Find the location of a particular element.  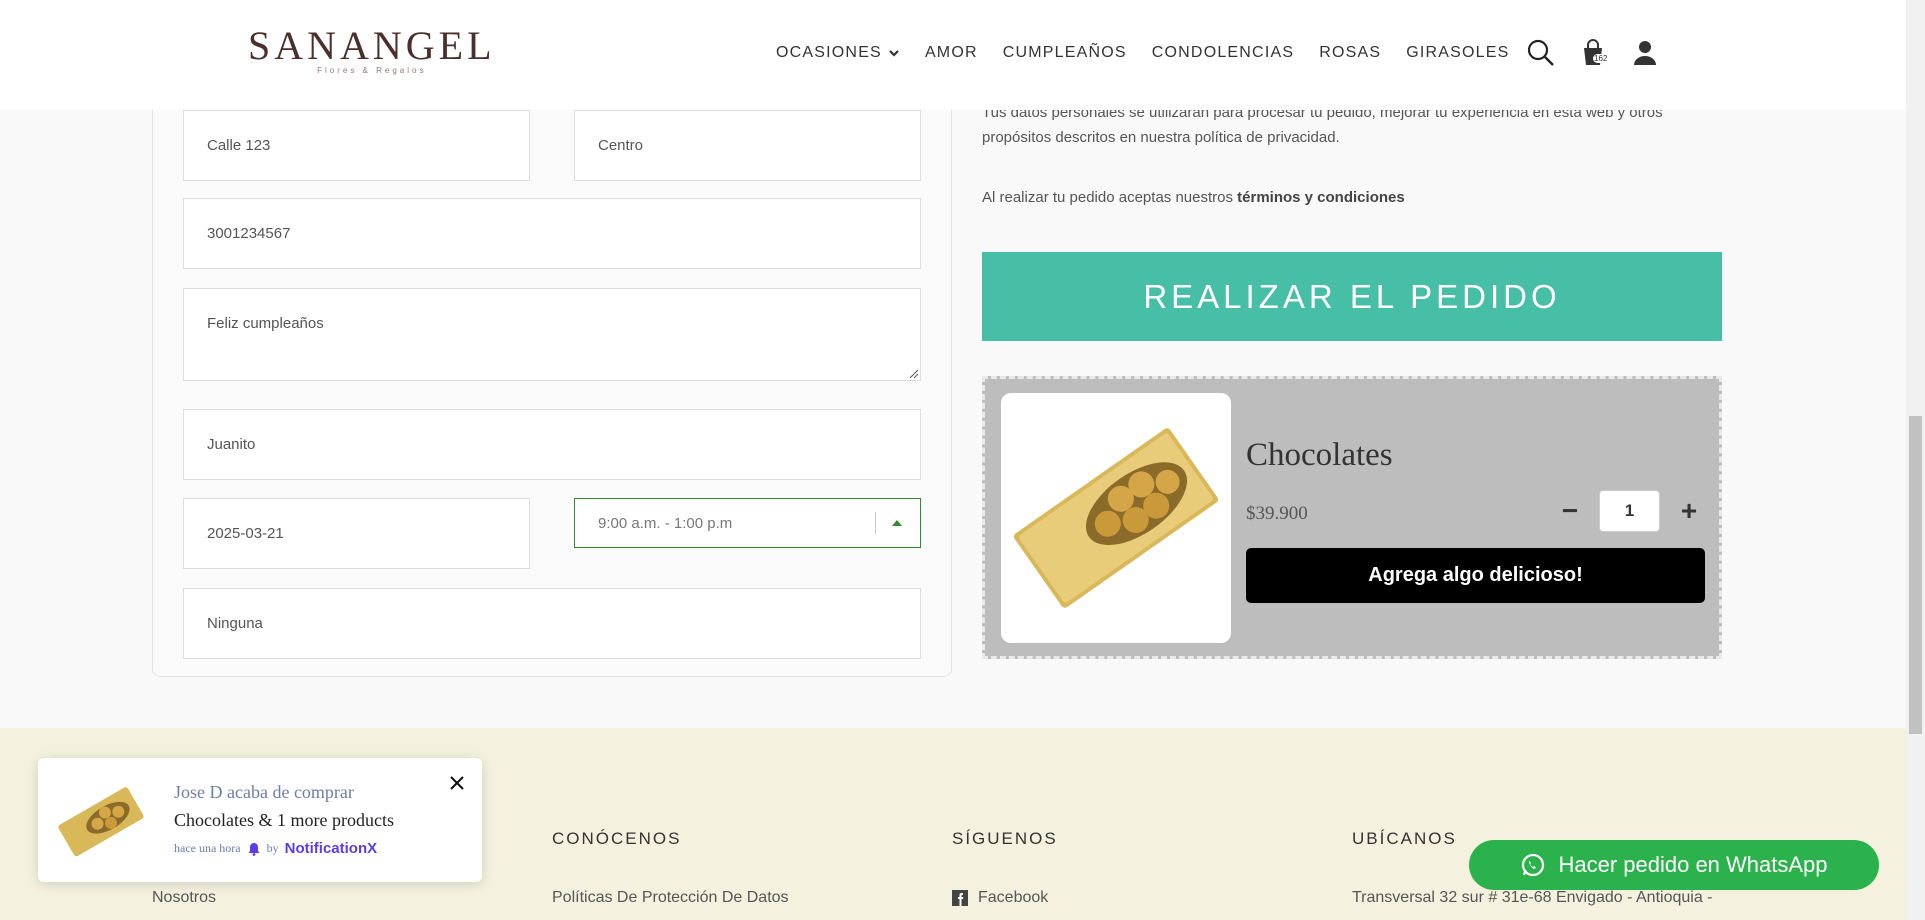

neighborhood-field: Centro is located at coordinates (747, 145).